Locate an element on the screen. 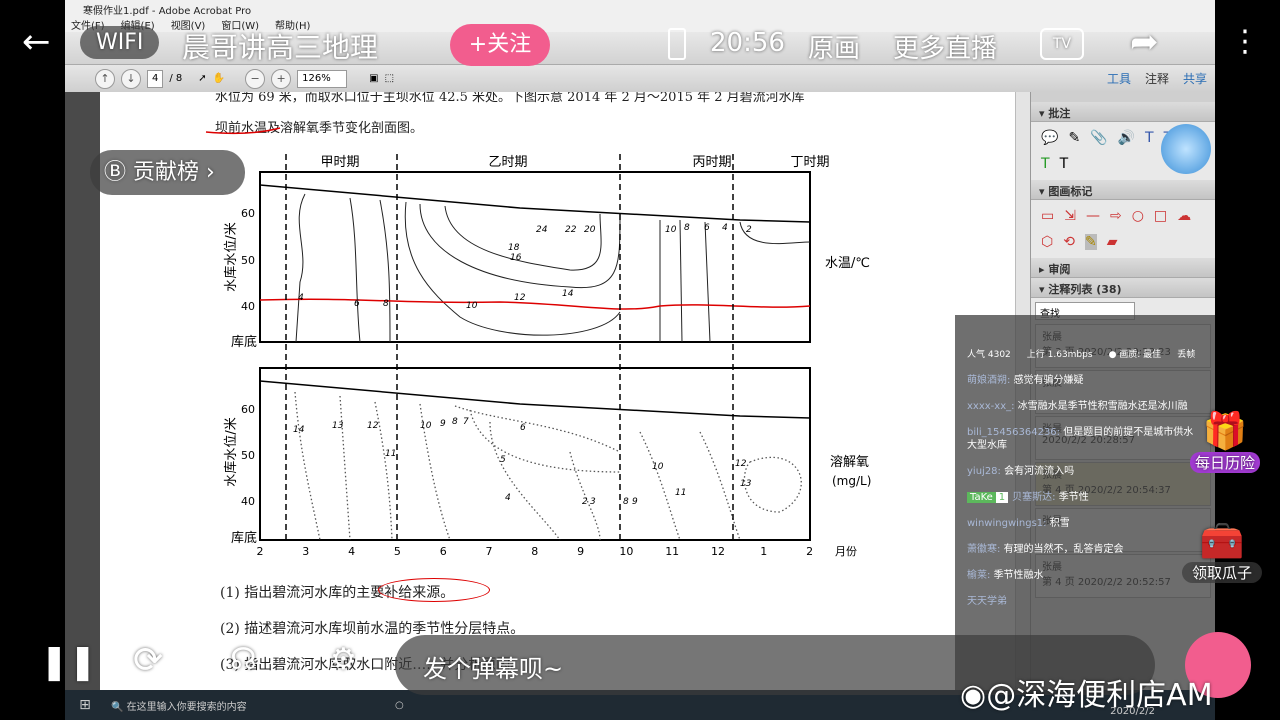 This screenshot has width=1280, height=720. chat-user: winwingwings1: is located at coordinates (1007, 523).